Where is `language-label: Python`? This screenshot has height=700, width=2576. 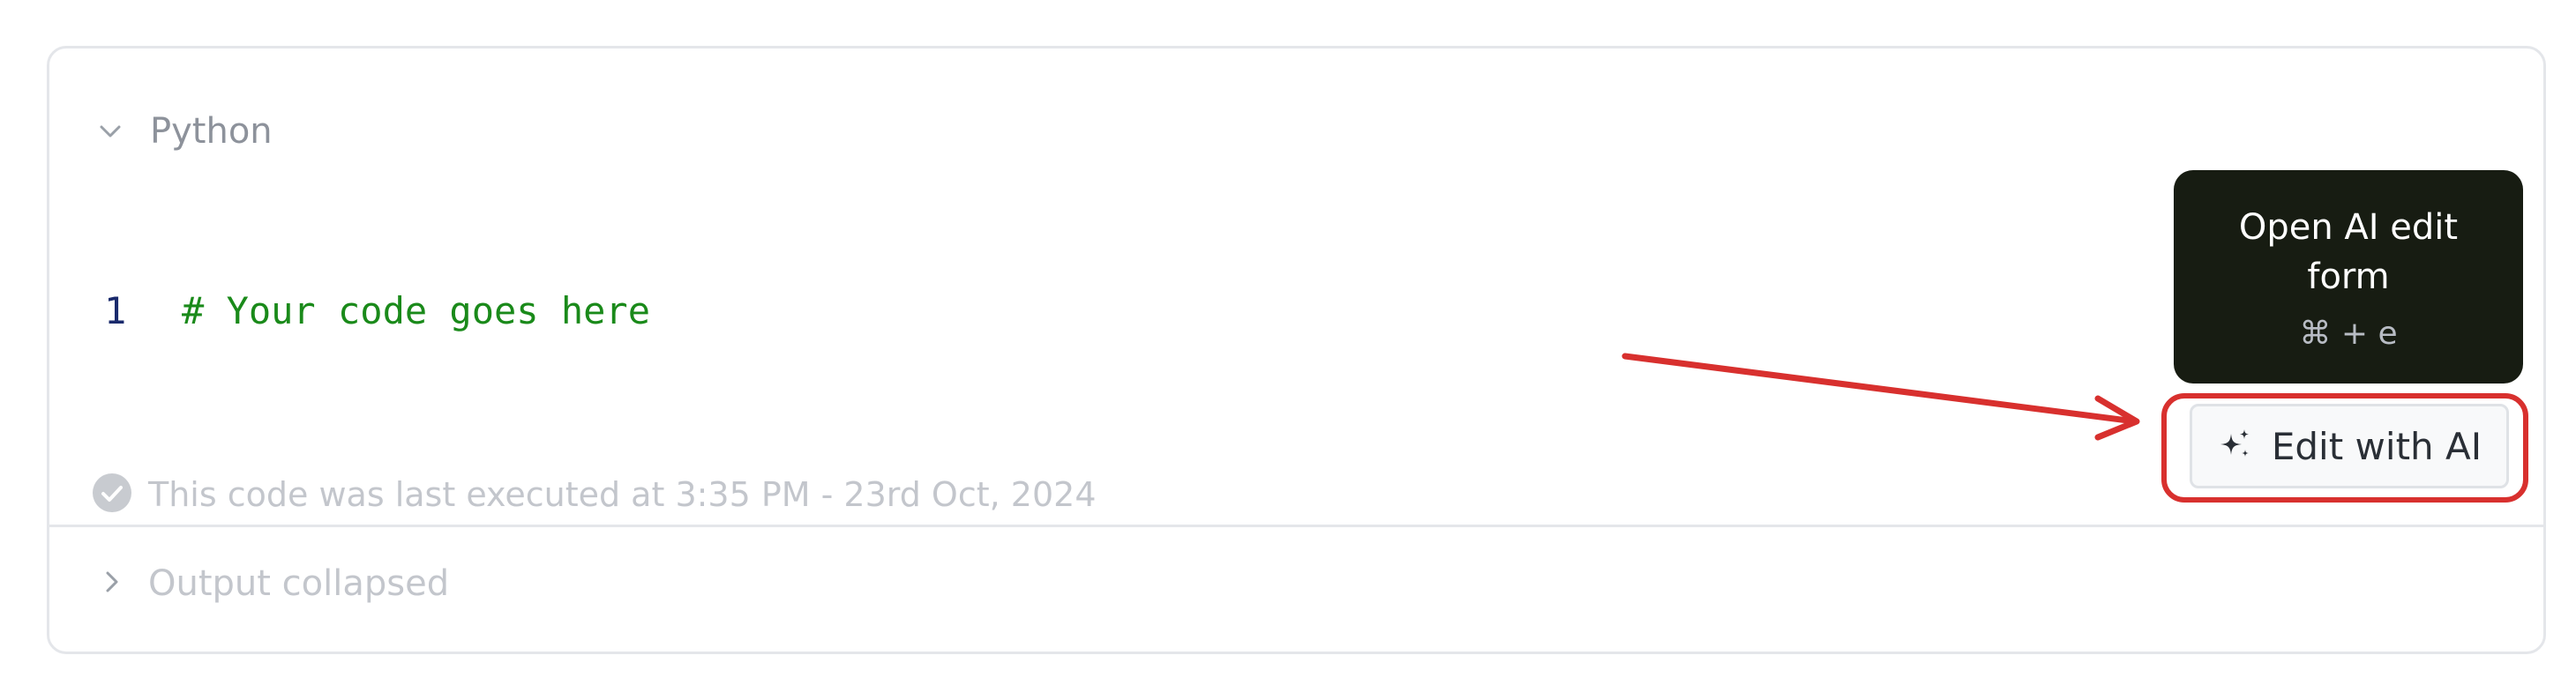
language-label: Python is located at coordinates (212, 131).